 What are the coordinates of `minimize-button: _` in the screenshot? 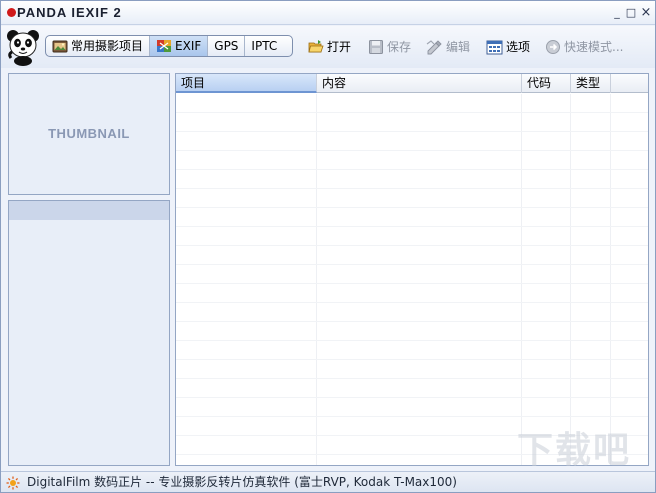 It's located at (617, 13).